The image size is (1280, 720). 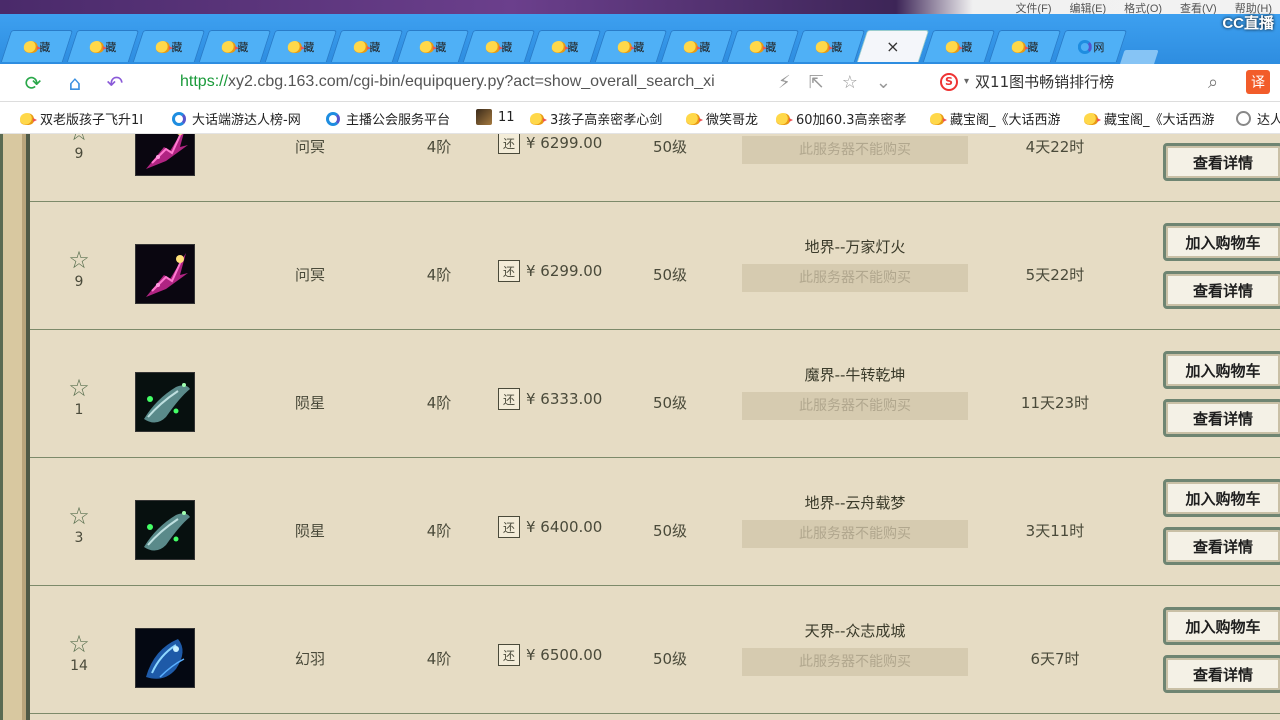 What do you see at coordinates (1091, 46) in the screenshot?
I see `browser-tab: 网` at bounding box center [1091, 46].